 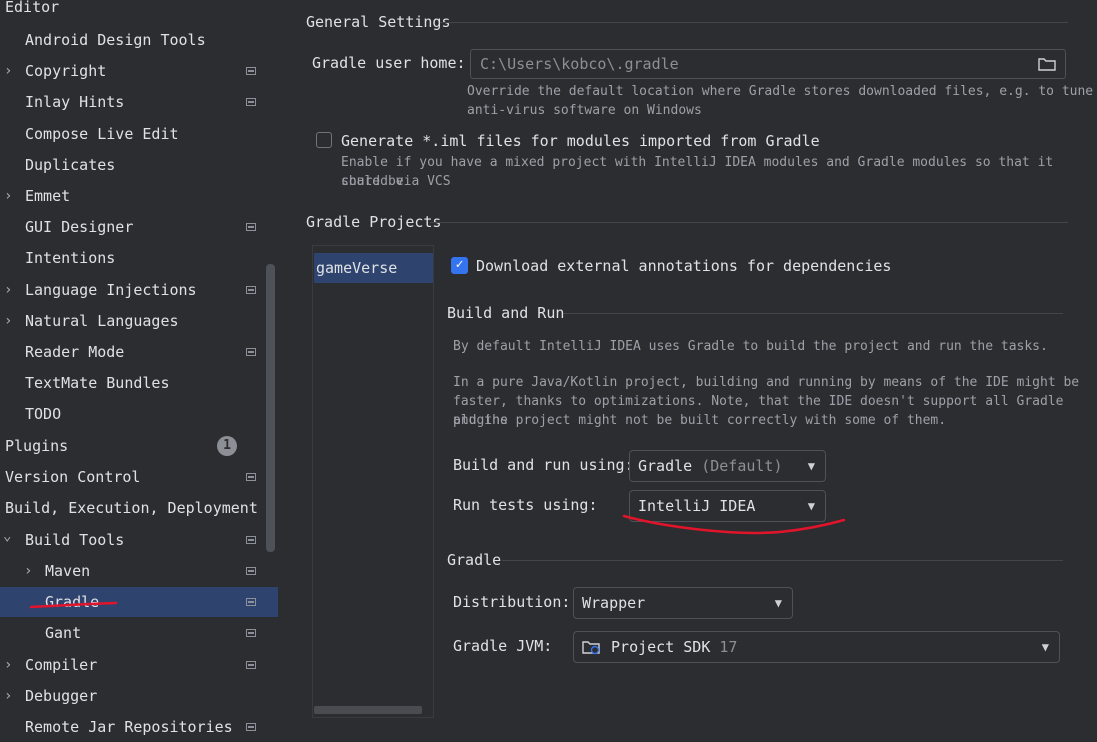 What do you see at coordinates (742, 466) in the screenshot?
I see `build-and-run-using-default: (Default)` at bounding box center [742, 466].